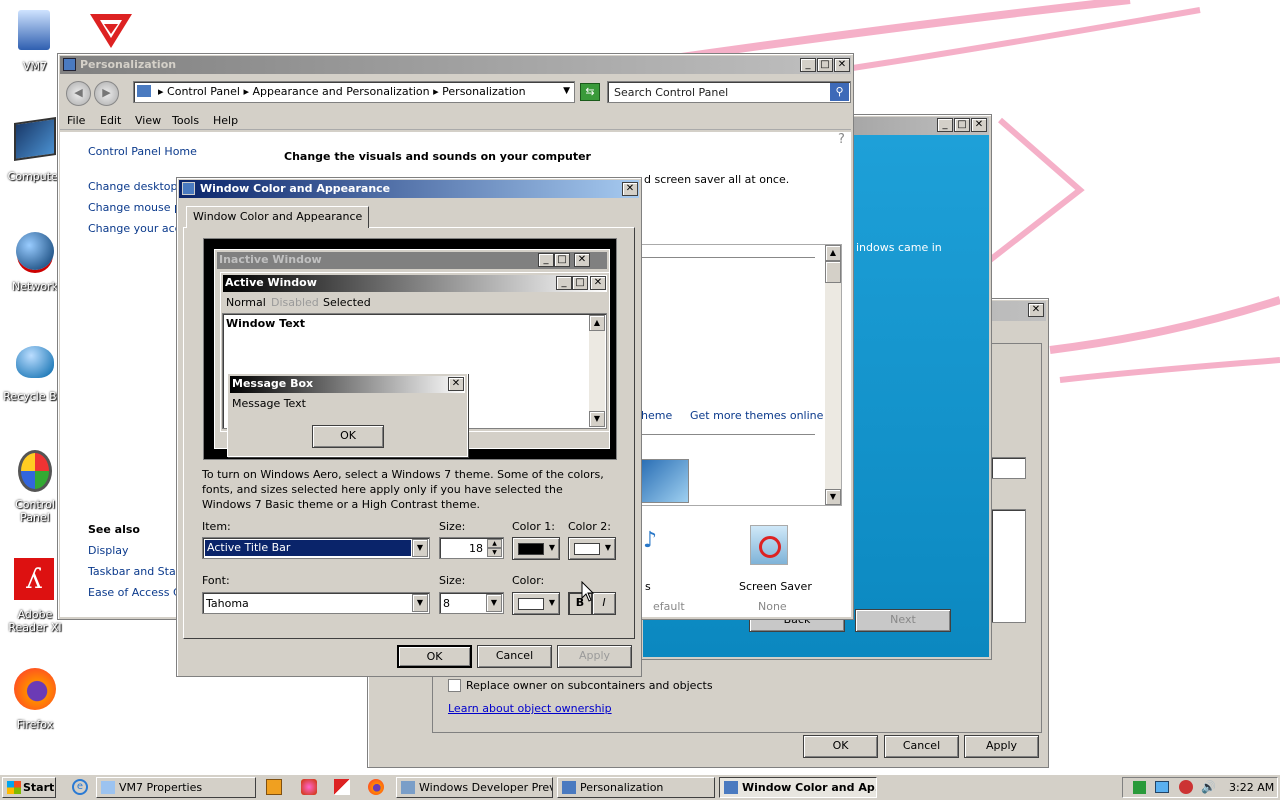 This screenshot has height=800, width=1280. I want to click on display-link: Display, so click(108, 550).